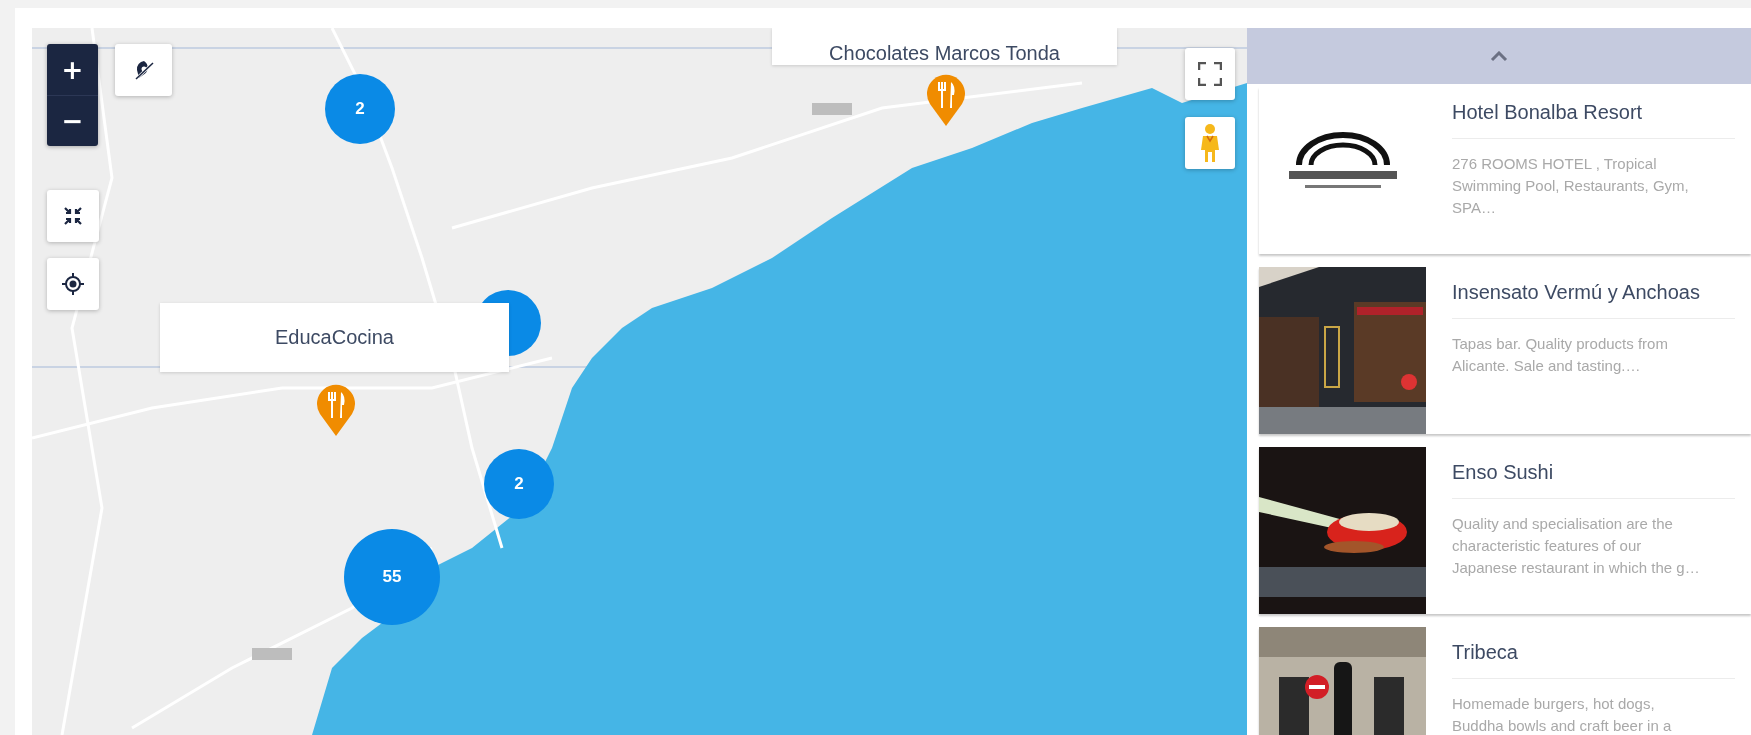  I want to click on person-icon, so click(1210, 143).